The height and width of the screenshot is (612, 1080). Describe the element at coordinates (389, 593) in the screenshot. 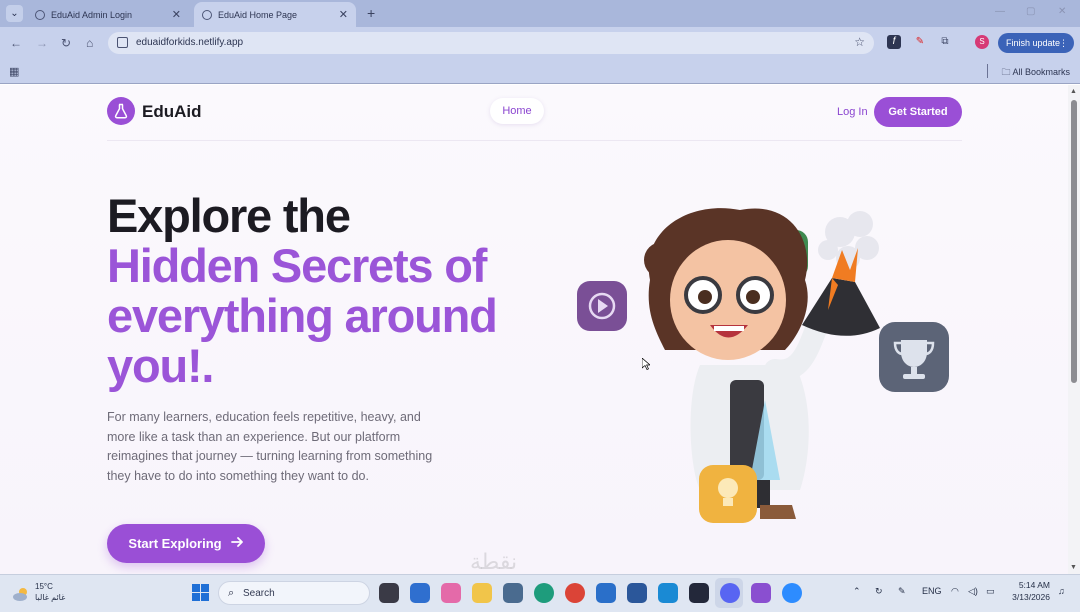

I see `task-view-icon` at that location.